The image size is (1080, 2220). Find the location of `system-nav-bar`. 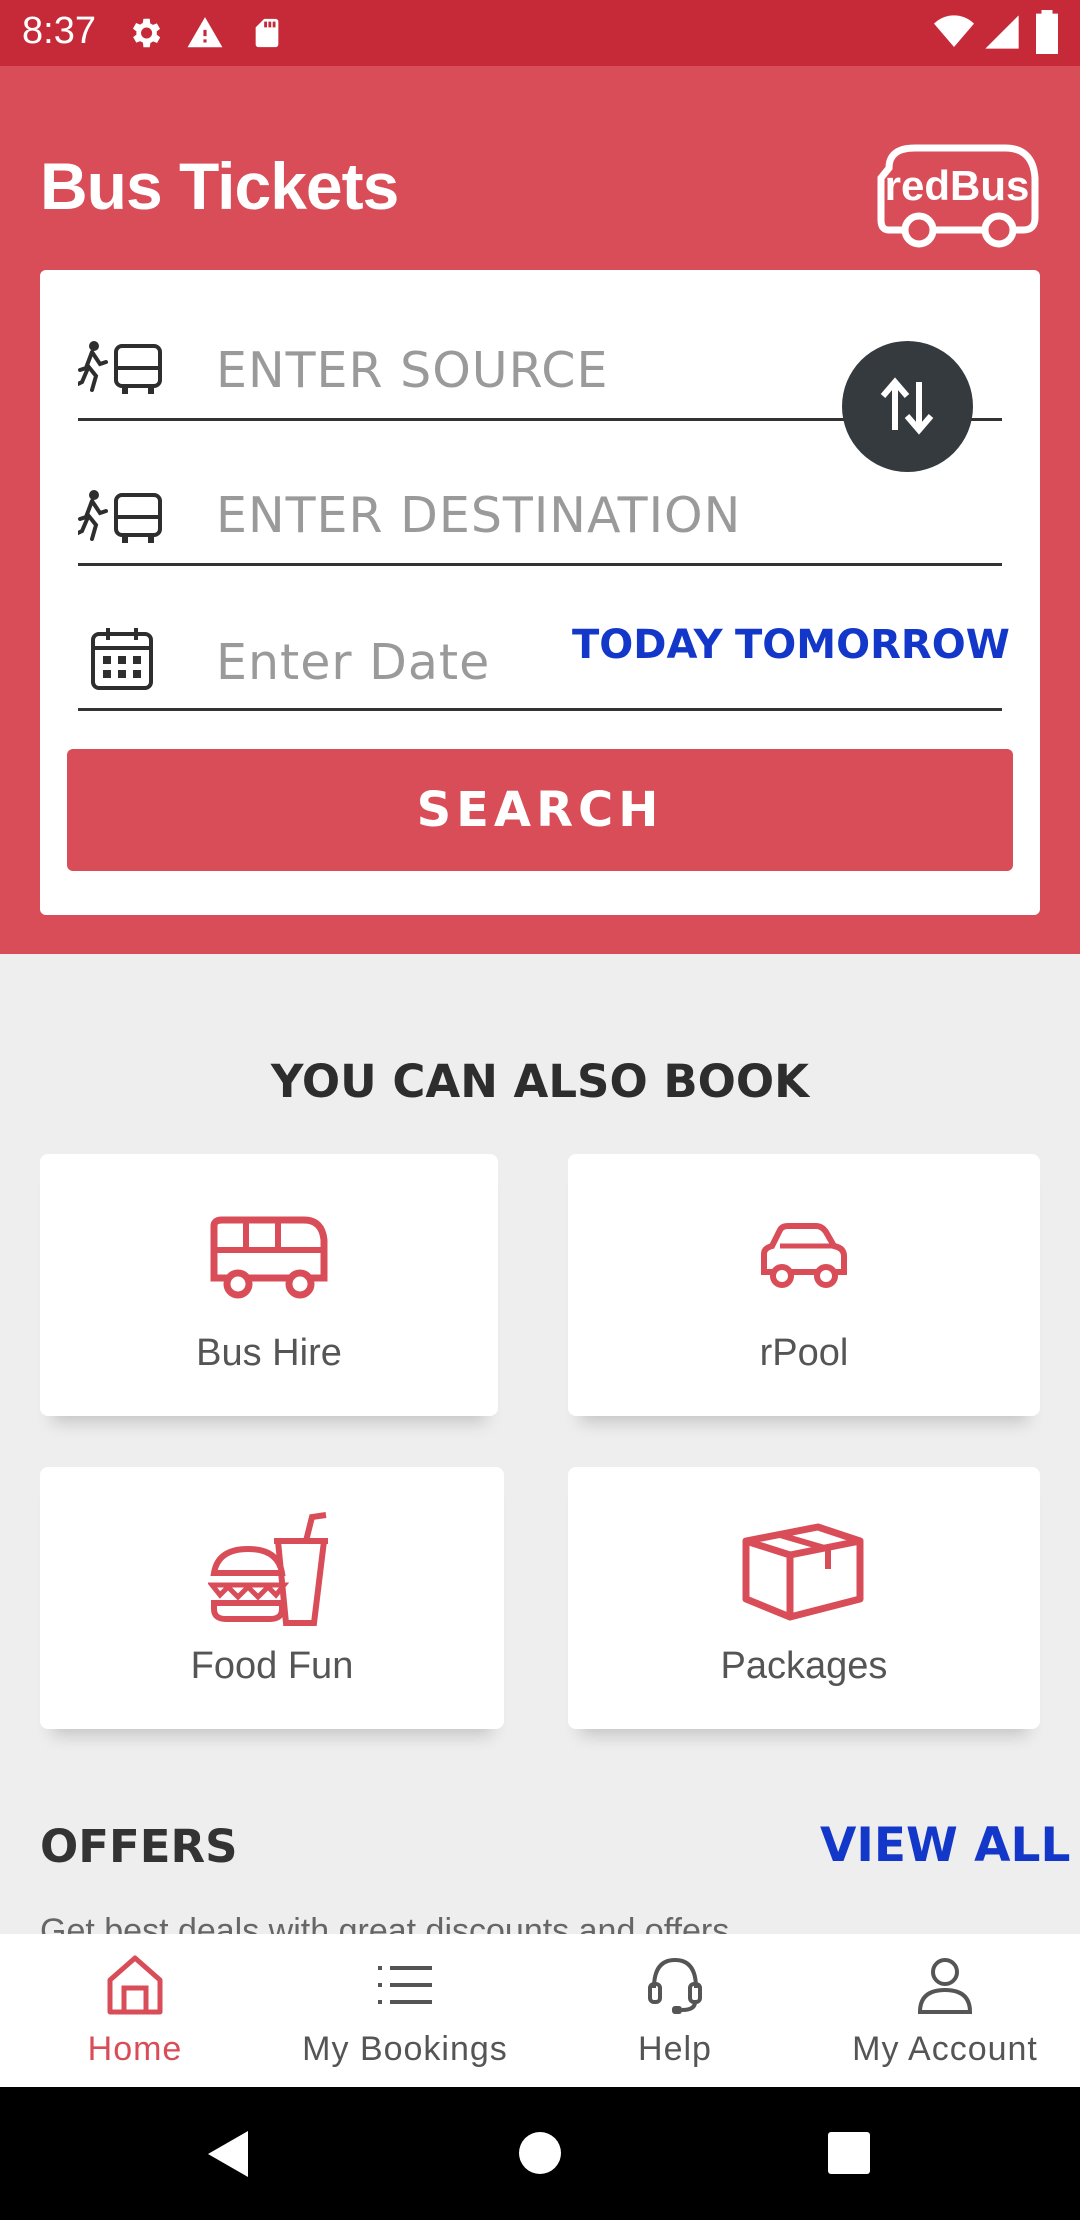

system-nav-bar is located at coordinates (540, 2153).